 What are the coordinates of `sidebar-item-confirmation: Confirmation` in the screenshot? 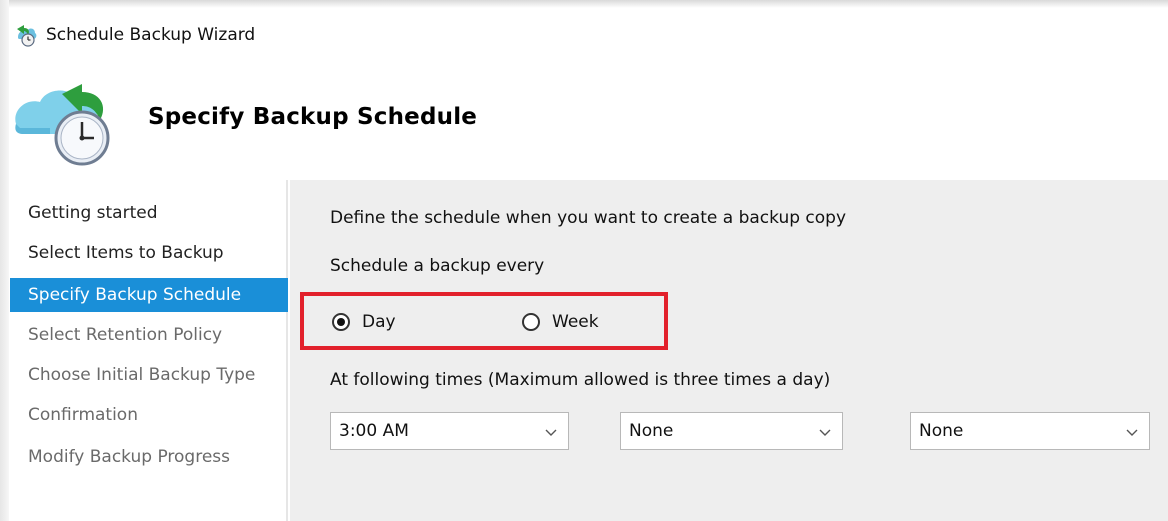 It's located at (149, 415).